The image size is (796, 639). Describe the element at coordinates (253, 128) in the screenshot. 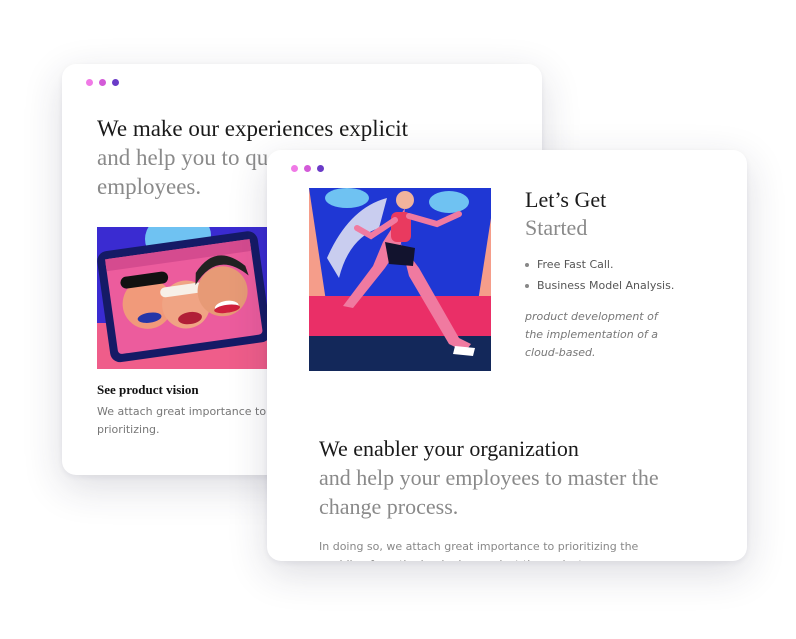

I see `back-heading-dark: We make our experiences explicit` at that location.